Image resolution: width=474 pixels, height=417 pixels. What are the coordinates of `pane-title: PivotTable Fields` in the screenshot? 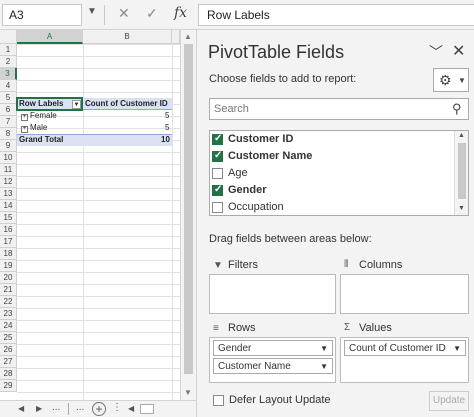 It's located at (276, 52).